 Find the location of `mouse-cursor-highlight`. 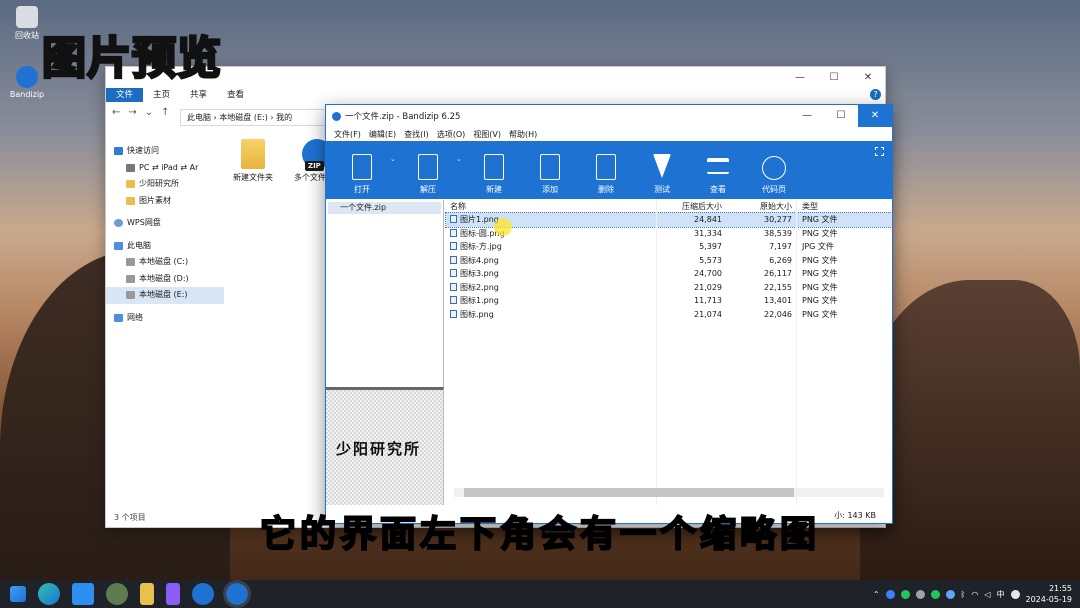

mouse-cursor-highlight is located at coordinates (503, 227).